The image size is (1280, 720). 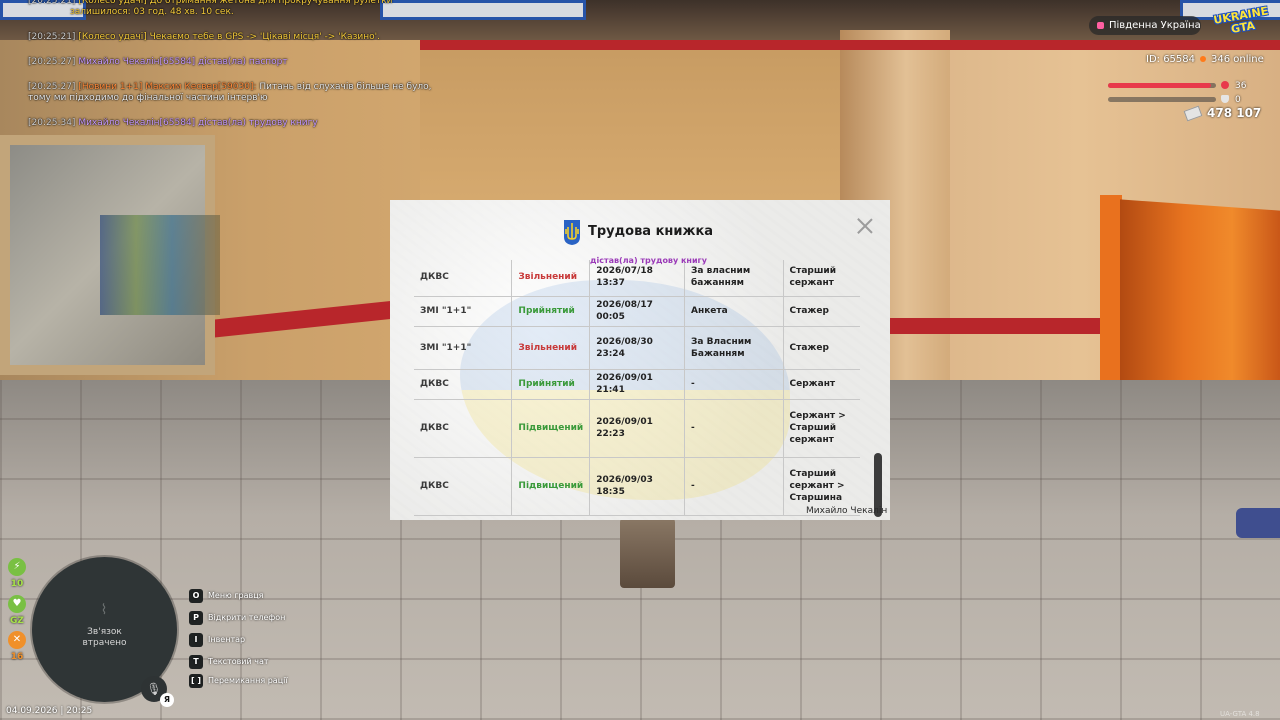 I want to click on key-label: Меню гравця, so click(x=236, y=595).